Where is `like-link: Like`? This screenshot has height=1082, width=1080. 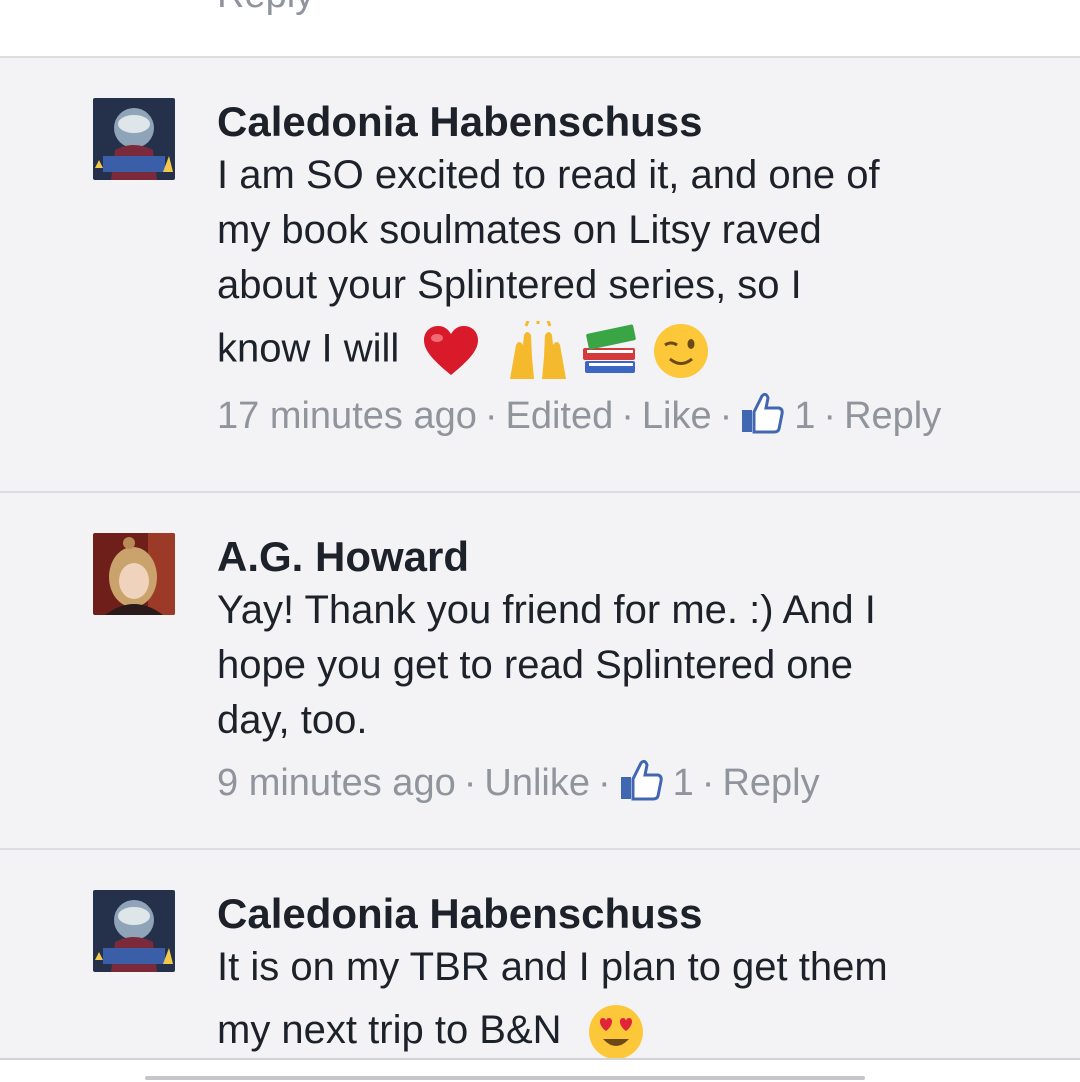 like-link: Like is located at coordinates (677, 416).